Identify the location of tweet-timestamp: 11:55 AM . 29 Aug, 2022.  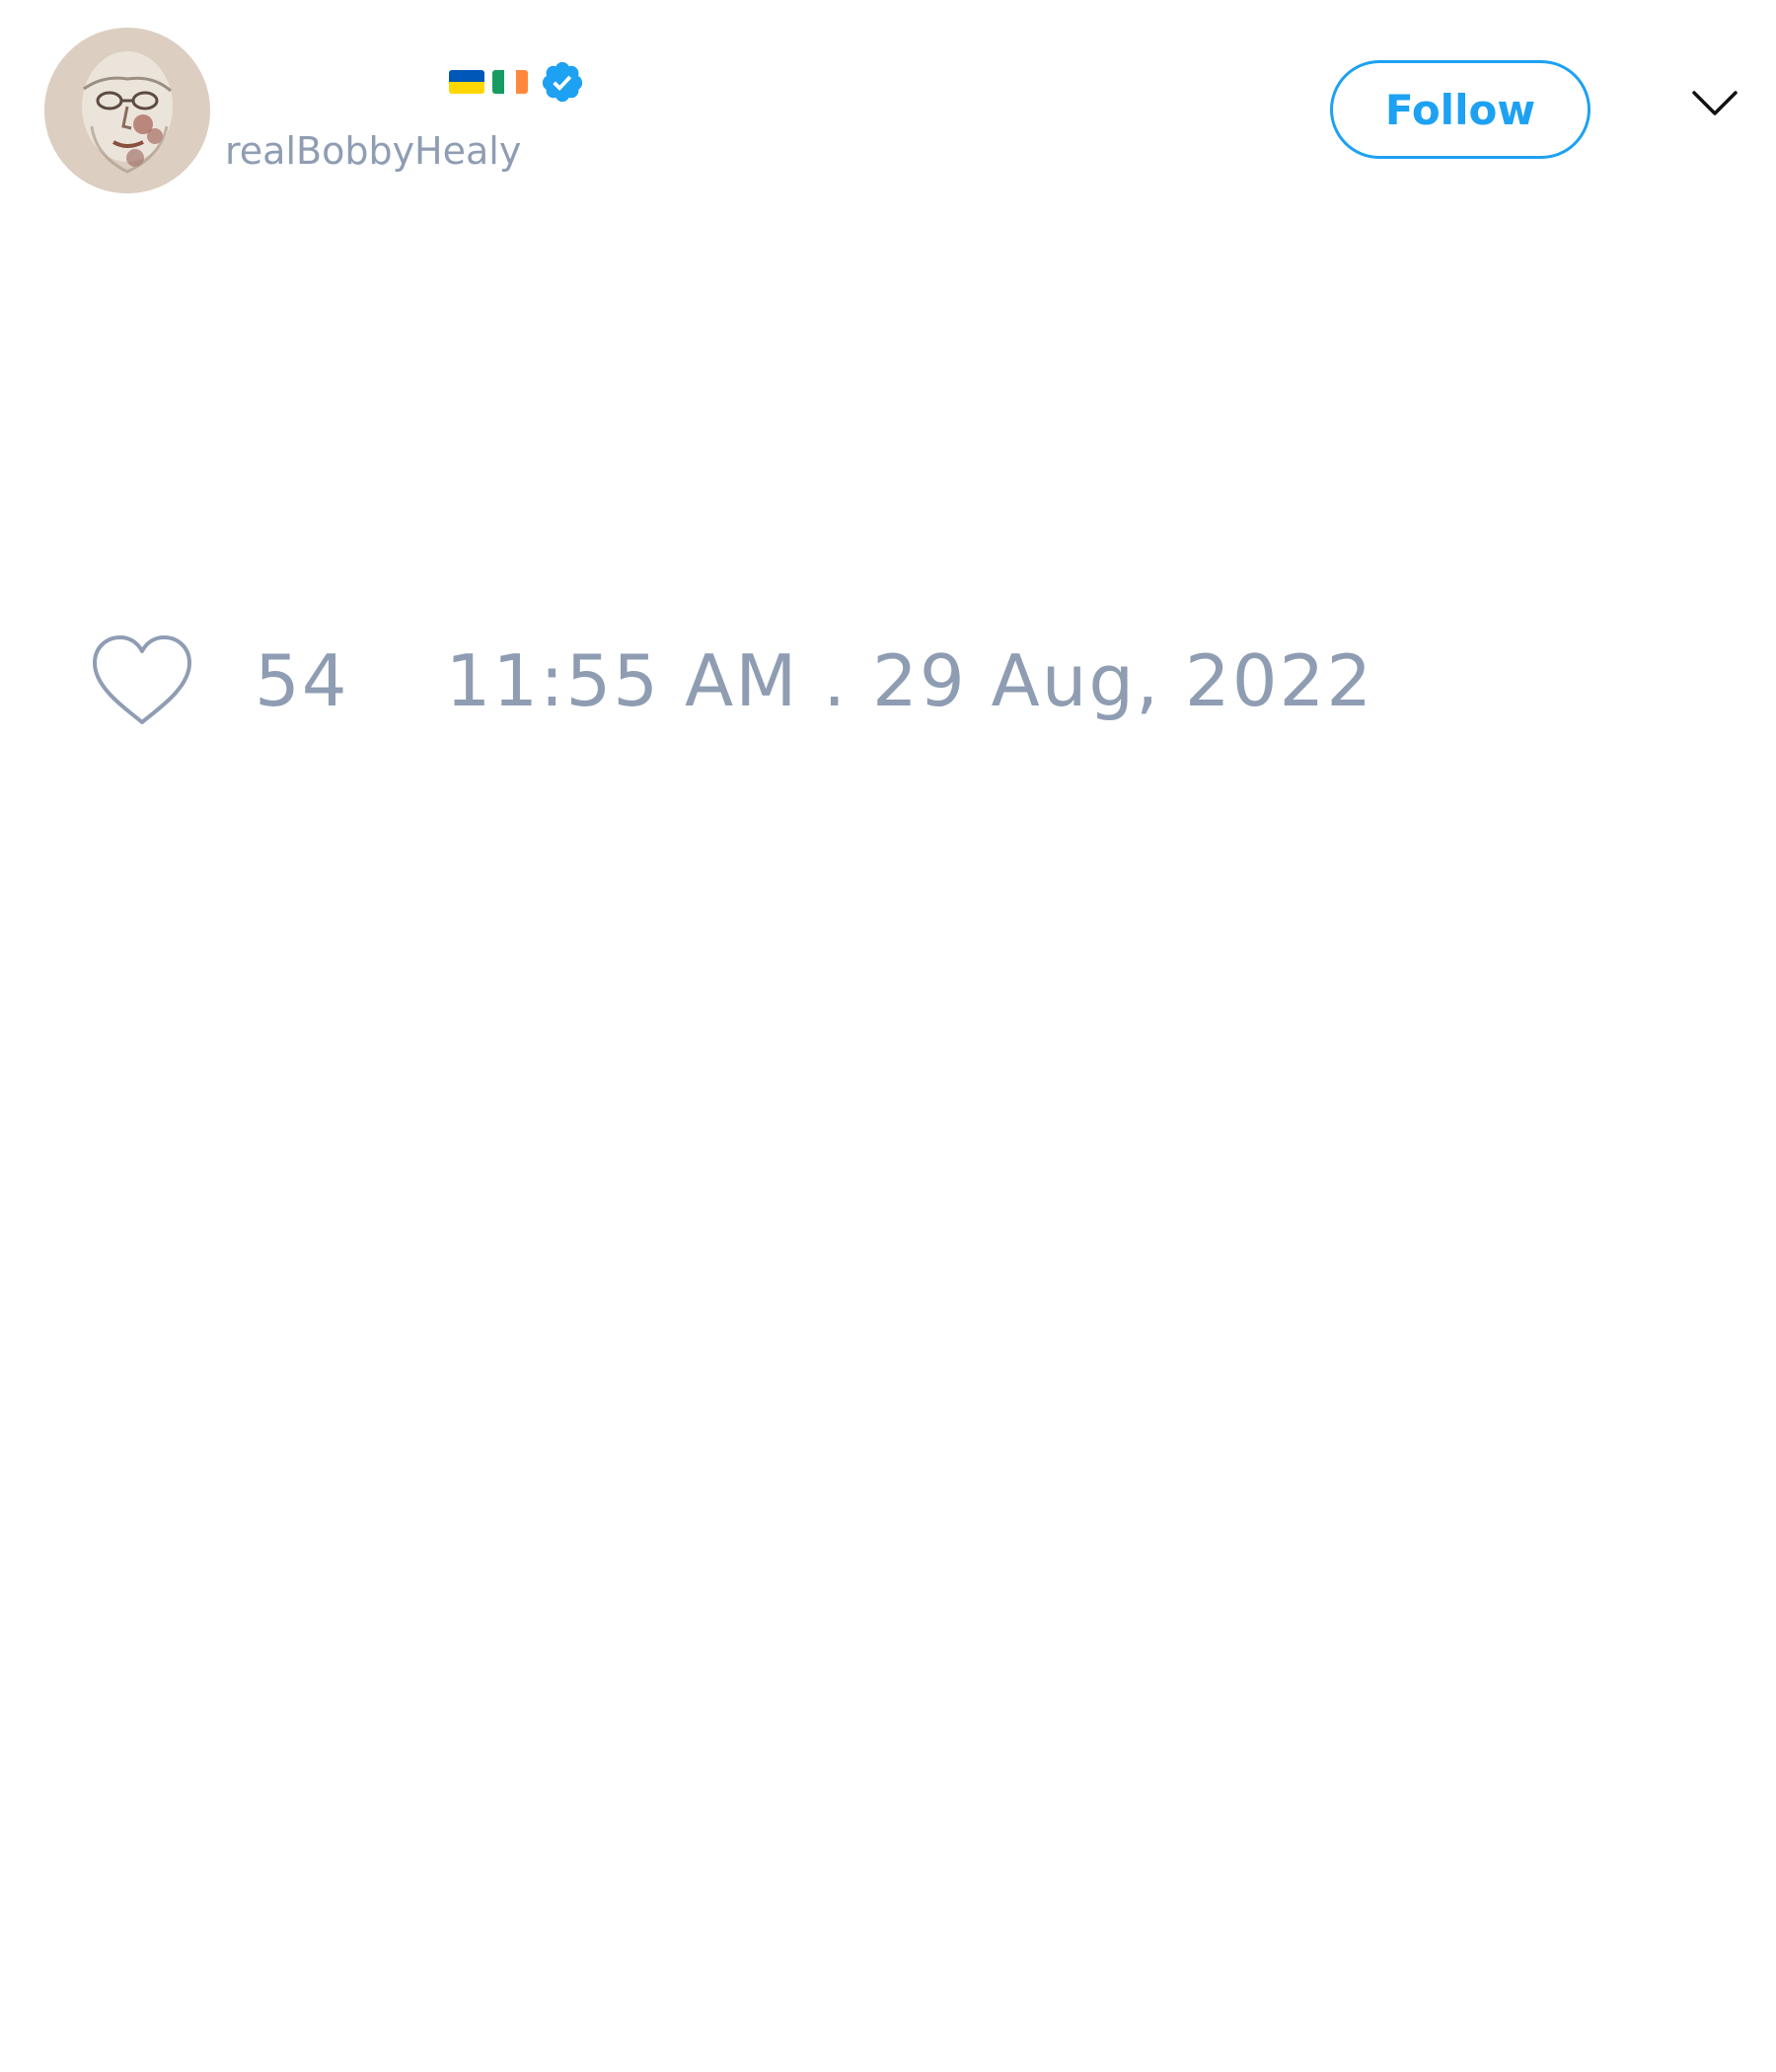
(910, 681).